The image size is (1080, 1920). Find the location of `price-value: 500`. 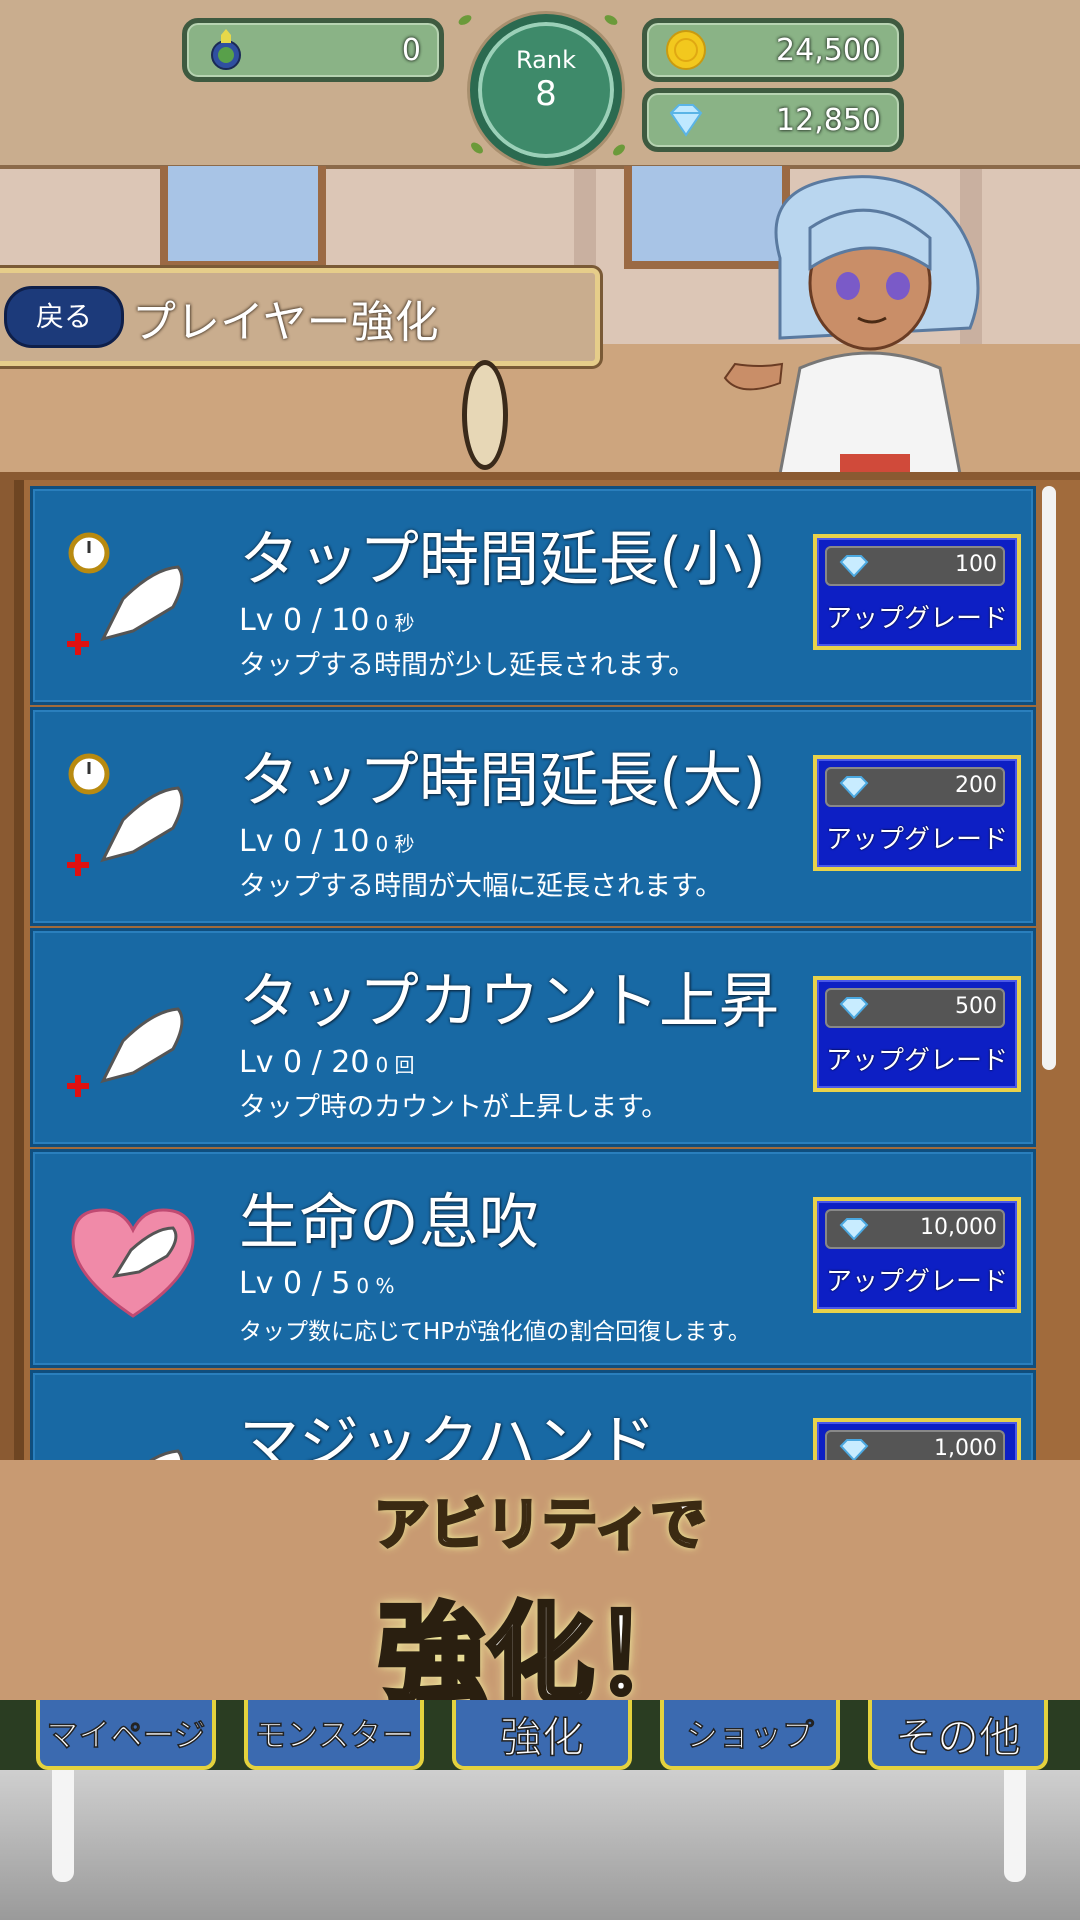

price-value: 500 is located at coordinates (976, 1006).